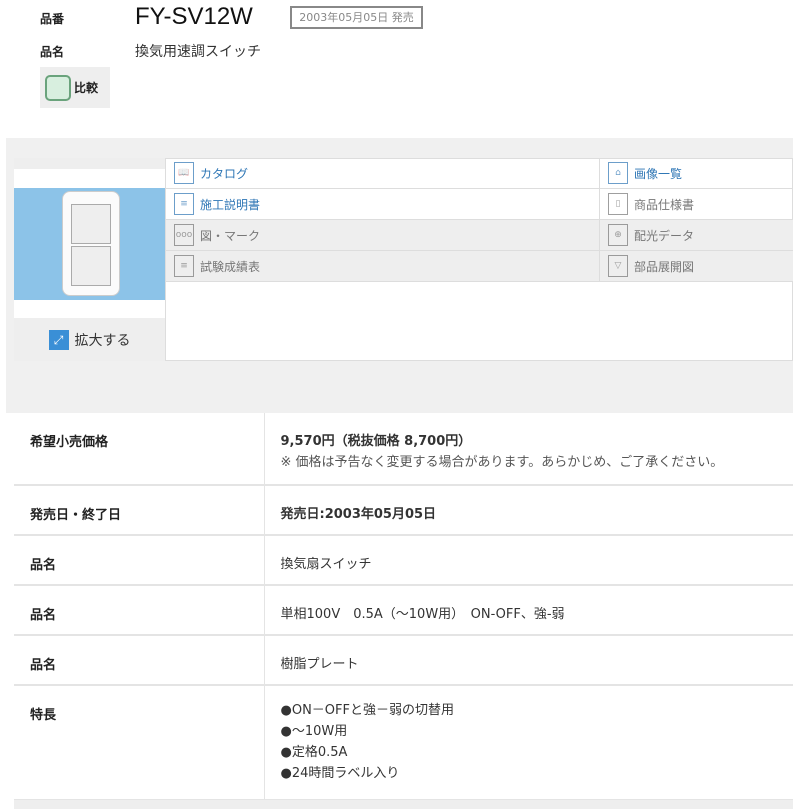 The width and height of the screenshot is (793, 809). I want to click on compare-checkbox: 比較, so click(75, 87).